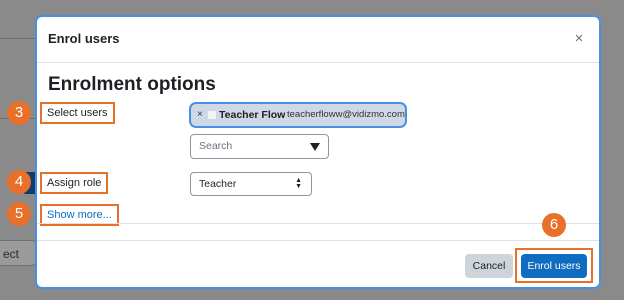 Image resolution: width=624 pixels, height=300 pixels. What do you see at coordinates (20, 38) in the screenshot?
I see `background-divider` at bounding box center [20, 38].